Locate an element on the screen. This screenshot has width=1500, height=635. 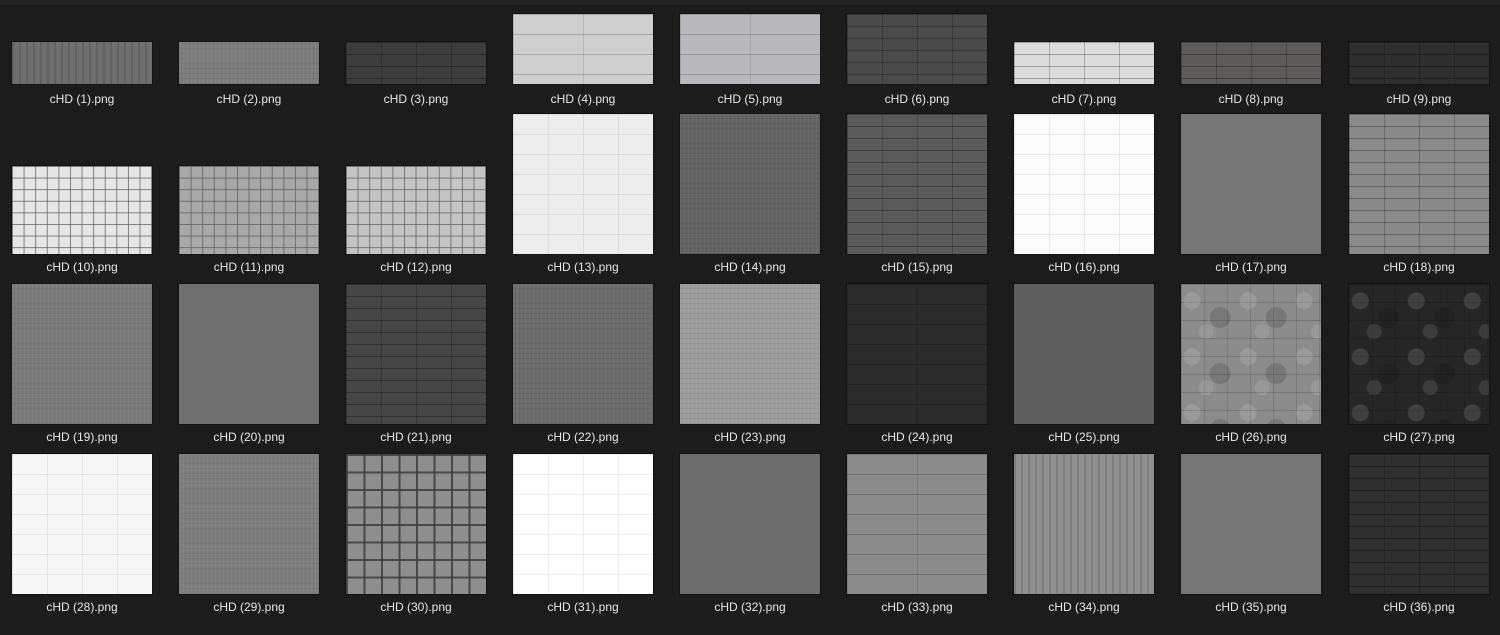
file-name-label: cHD (29).png is located at coordinates (249, 607).